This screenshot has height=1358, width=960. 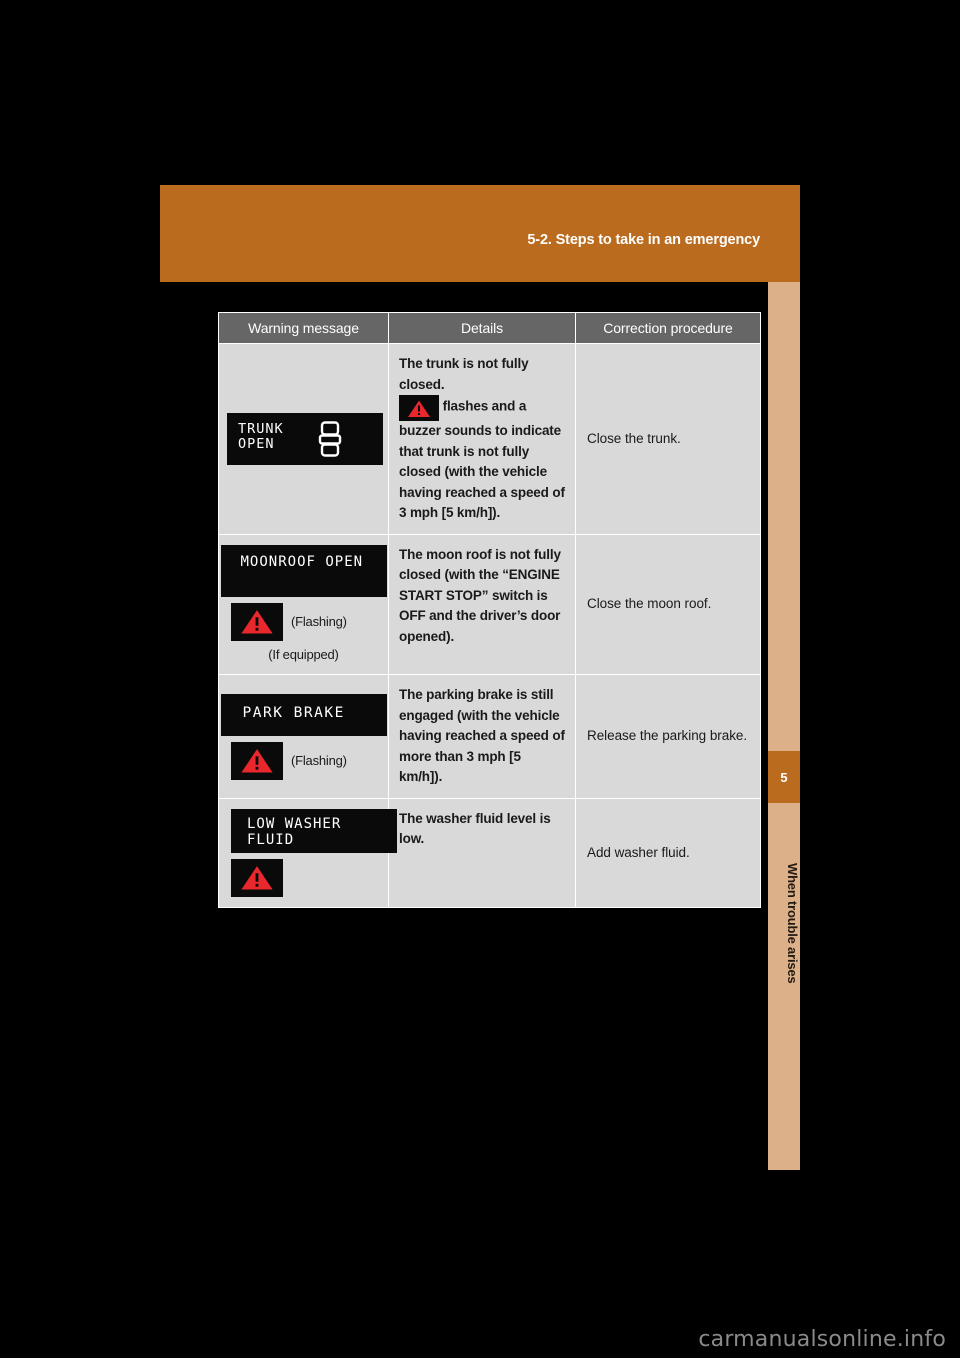 What do you see at coordinates (822, 1339) in the screenshot?
I see `watermark-text: carmanualsonline.info` at bounding box center [822, 1339].